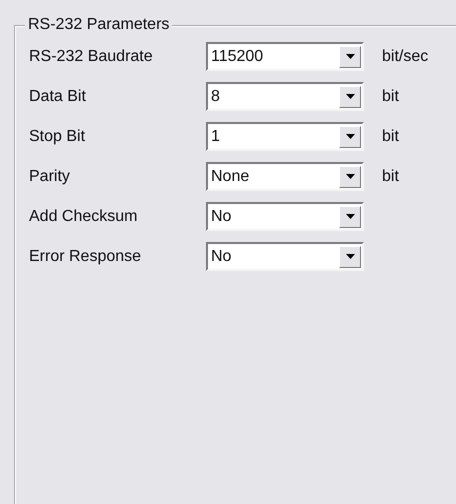 The height and width of the screenshot is (504, 456). Describe the element at coordinates (405, 57) in the screenshot. I see `unit-label: bit/sec` at that location.